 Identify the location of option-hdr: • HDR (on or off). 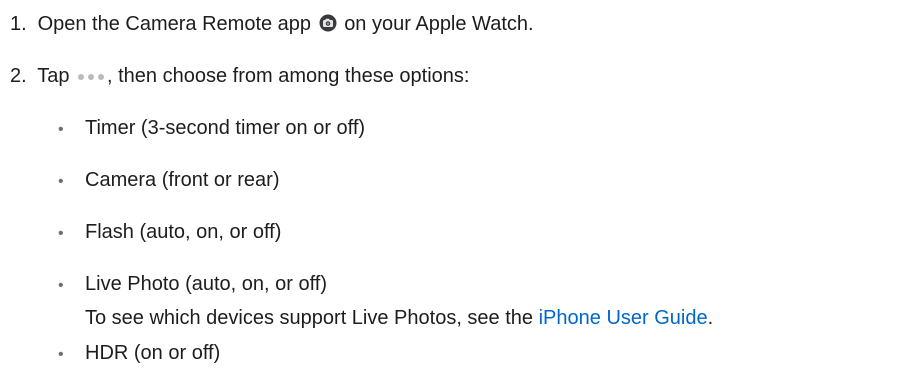
(139, 354).